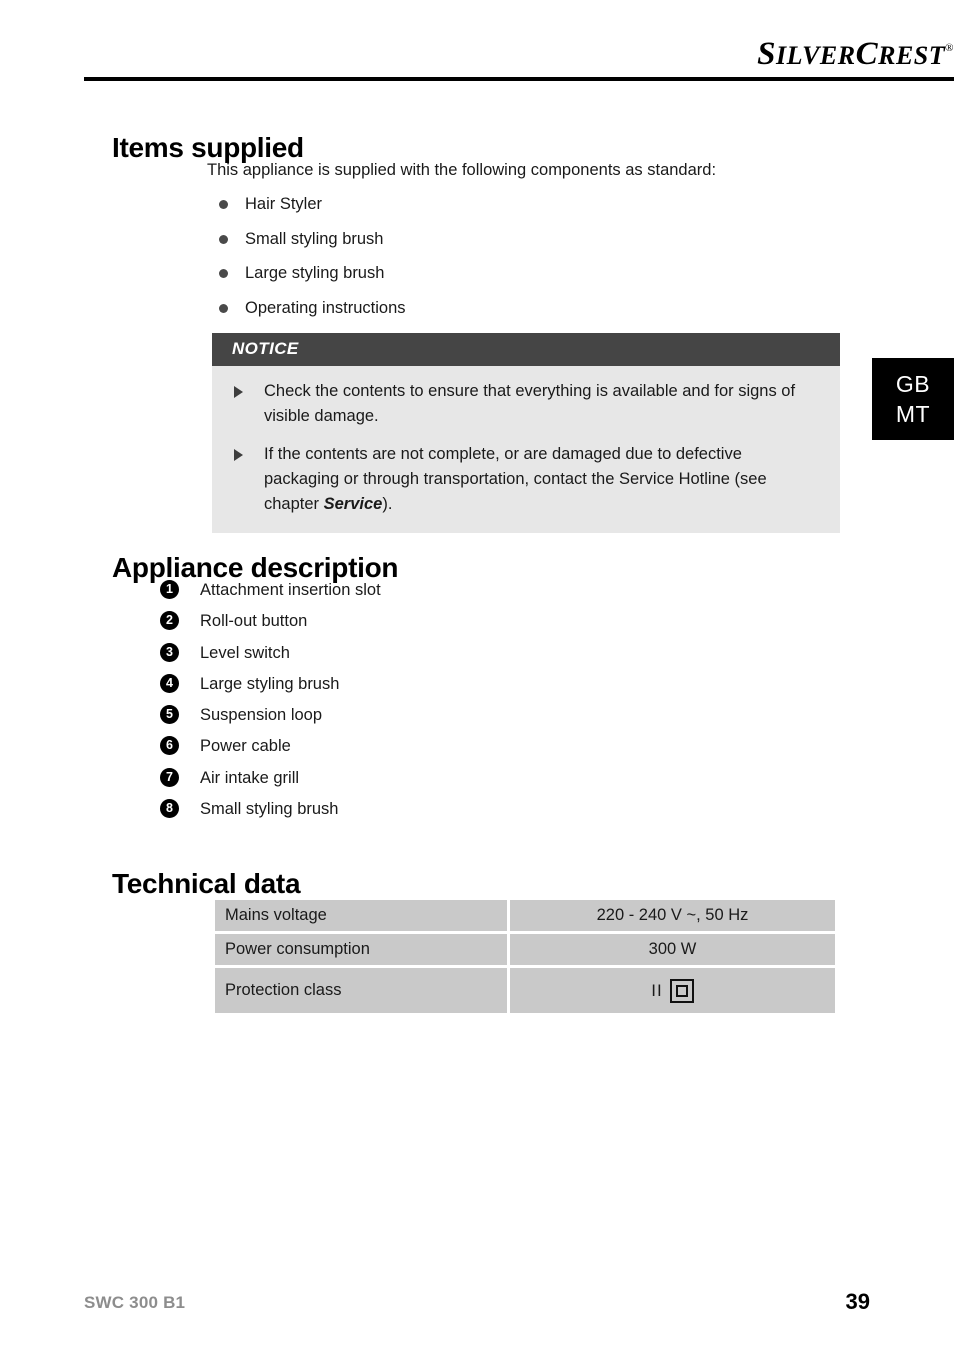 The image size is (954, 1355). What do you see at coordinates (325, 307) in the screenshot?
I see `list-item-label: Operating instructions` at bounding box center [325, 307].